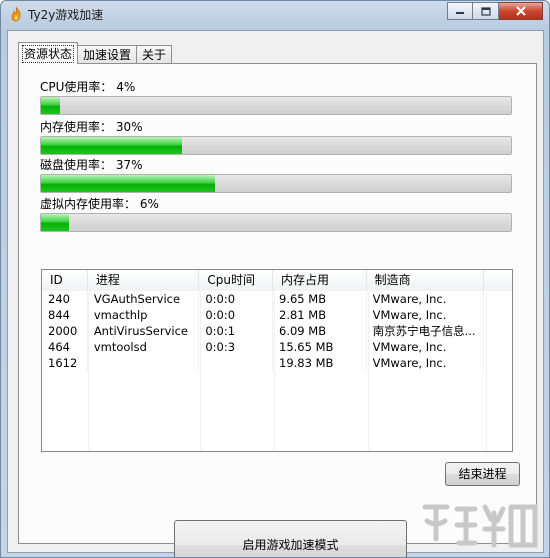 This screenshot has width=550, height=558. I want to click on tab-label: 关于, so click(154, 55).